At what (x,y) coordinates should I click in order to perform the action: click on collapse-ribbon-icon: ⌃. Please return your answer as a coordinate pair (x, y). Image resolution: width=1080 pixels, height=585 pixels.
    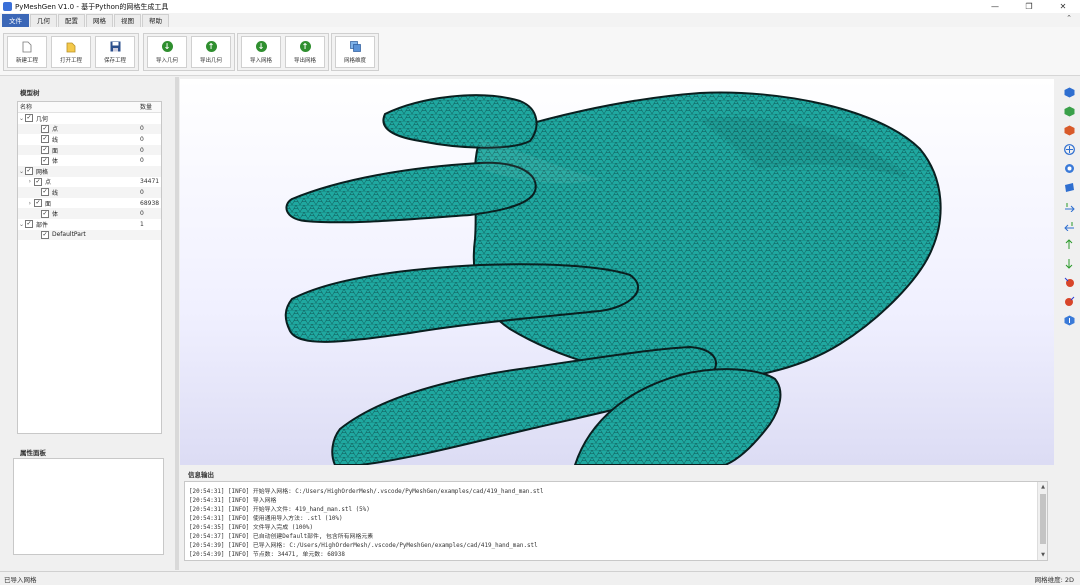
    Looking at the image, I should click on (1069, 18).